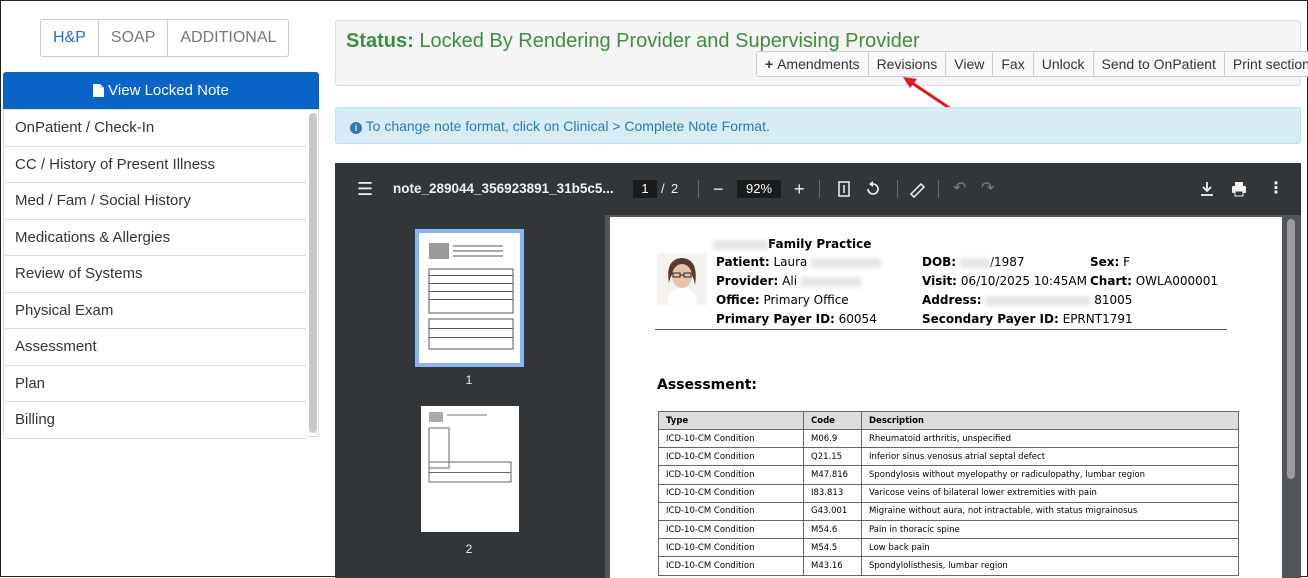  I want to click on download-icon, so click(1207, 189).